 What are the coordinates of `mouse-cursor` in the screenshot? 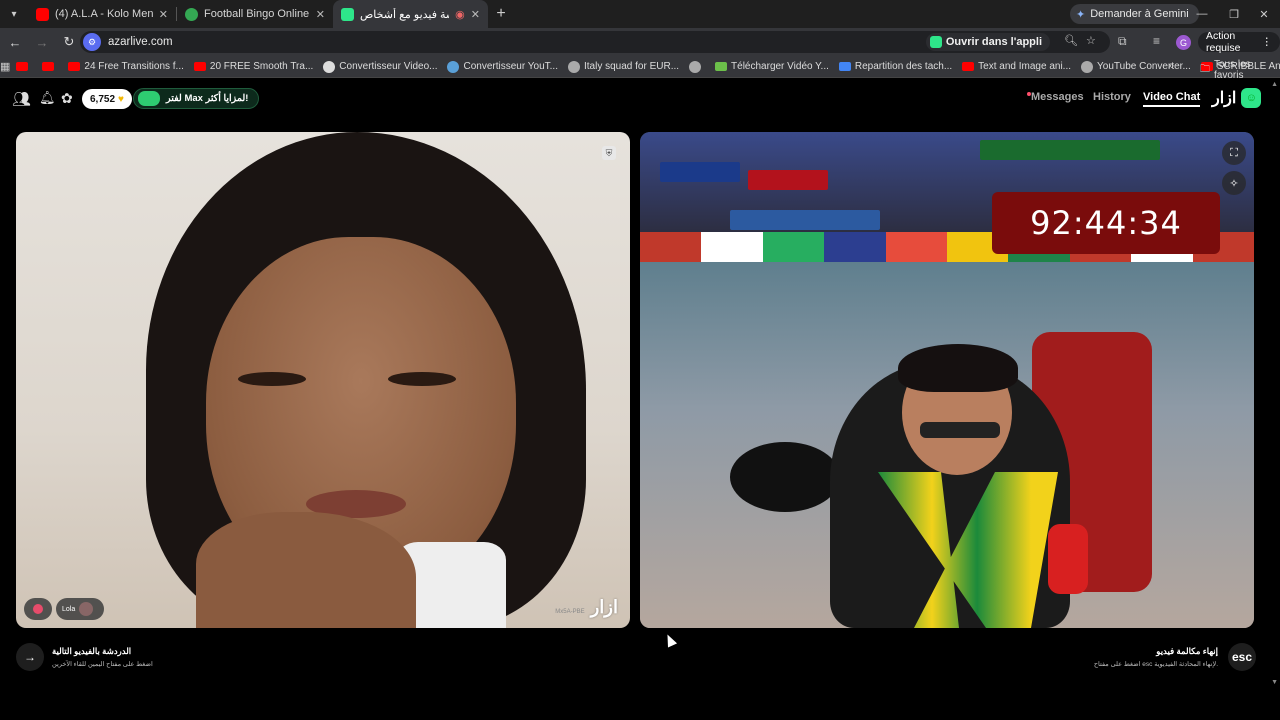 It's located at (670, 640).